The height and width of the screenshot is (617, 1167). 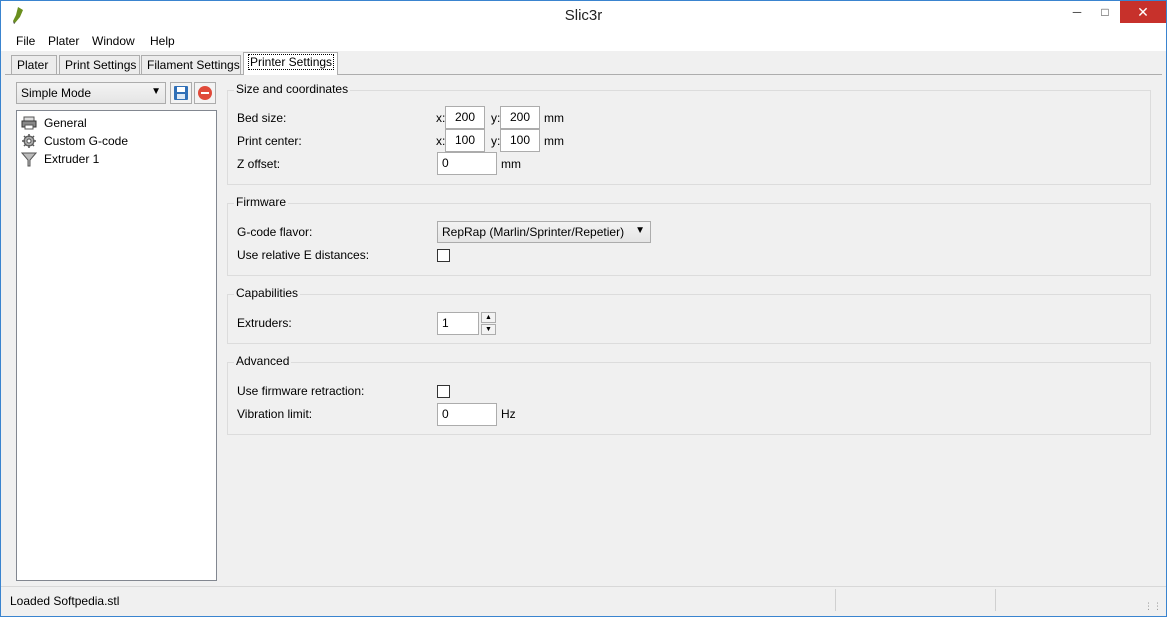 What do you see at coordinates (467, 414) in the screenshot?
I see `vibration-limit-input: 0` at bounding box center [467, 414].